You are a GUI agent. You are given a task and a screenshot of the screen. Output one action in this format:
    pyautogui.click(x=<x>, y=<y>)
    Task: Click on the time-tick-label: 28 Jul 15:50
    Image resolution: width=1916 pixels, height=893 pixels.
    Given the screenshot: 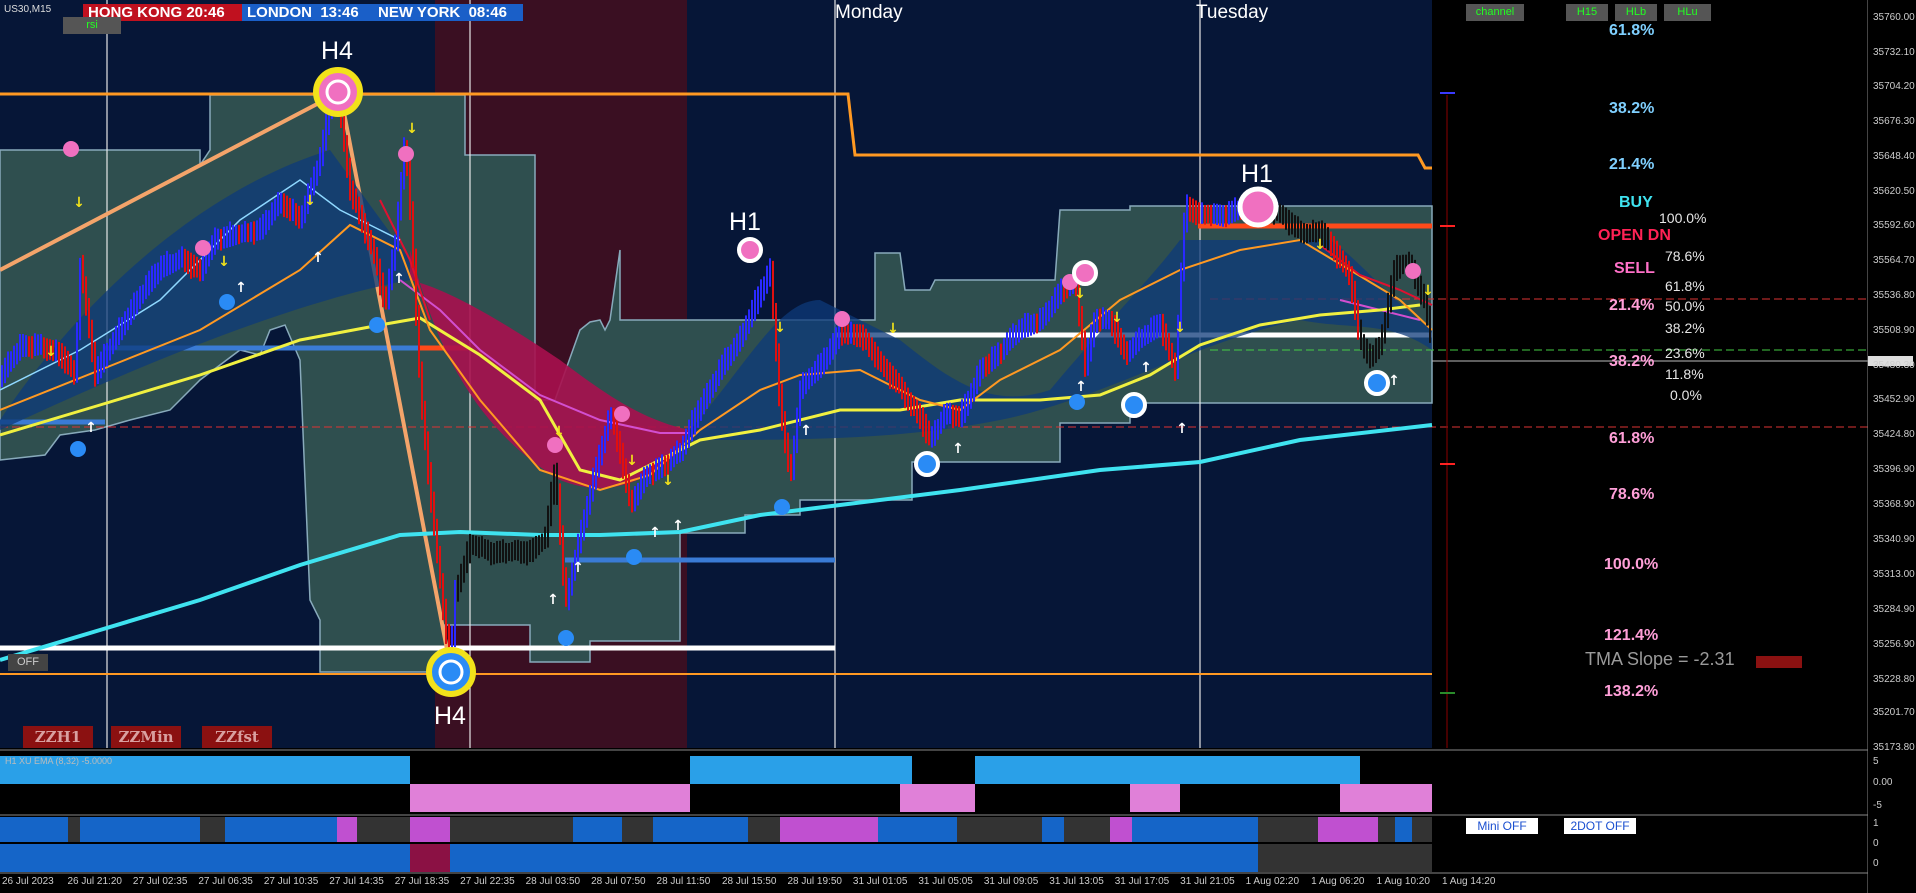 What is the action you would take?
    pyautogui.click(x=749, y=881)
    